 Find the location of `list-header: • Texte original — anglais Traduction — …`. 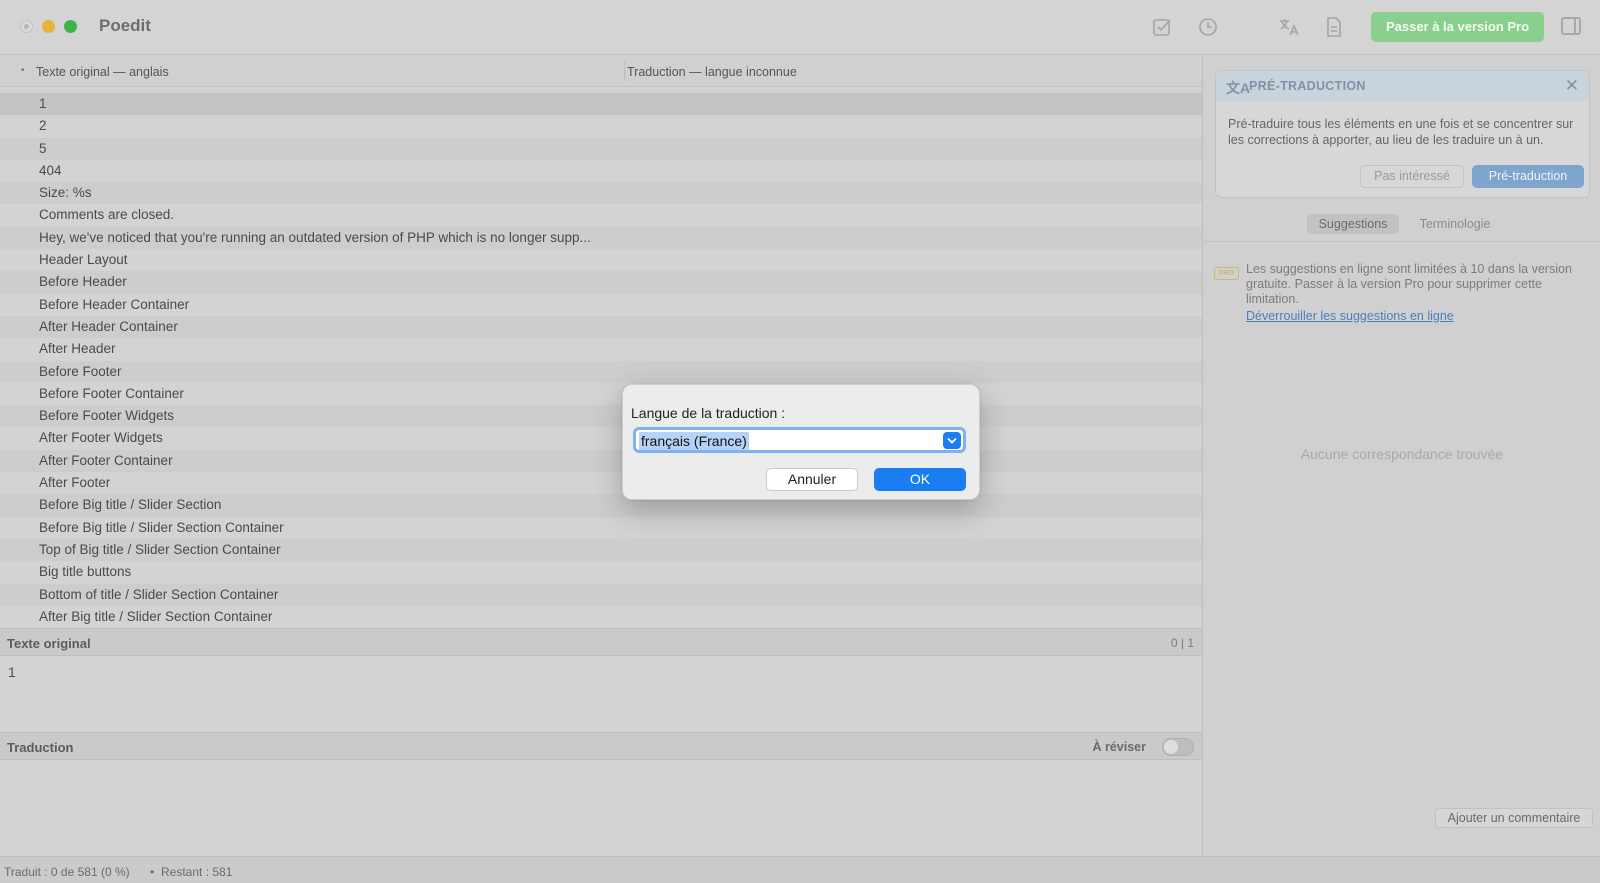

list-header: • Texte original — anglais Traduction — … is located at coordinates (601, 71).